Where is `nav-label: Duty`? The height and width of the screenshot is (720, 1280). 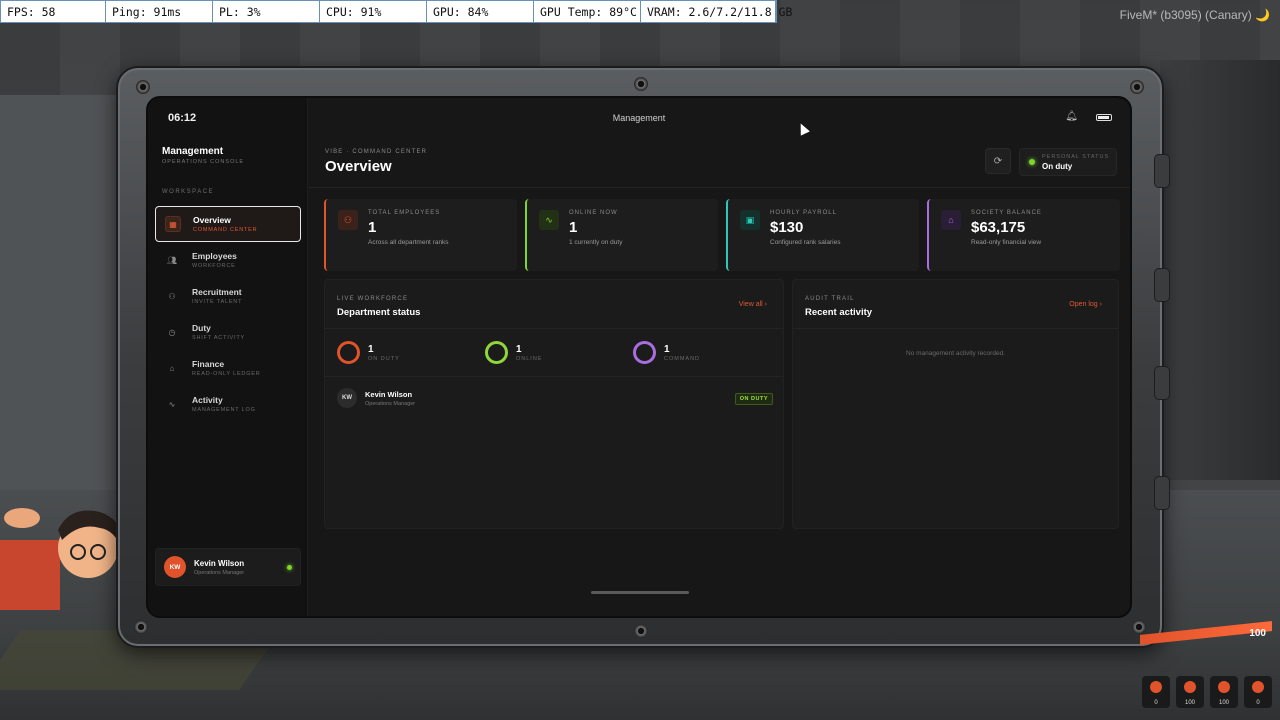
nav-label: Duty is located at coordinates (201, 328).